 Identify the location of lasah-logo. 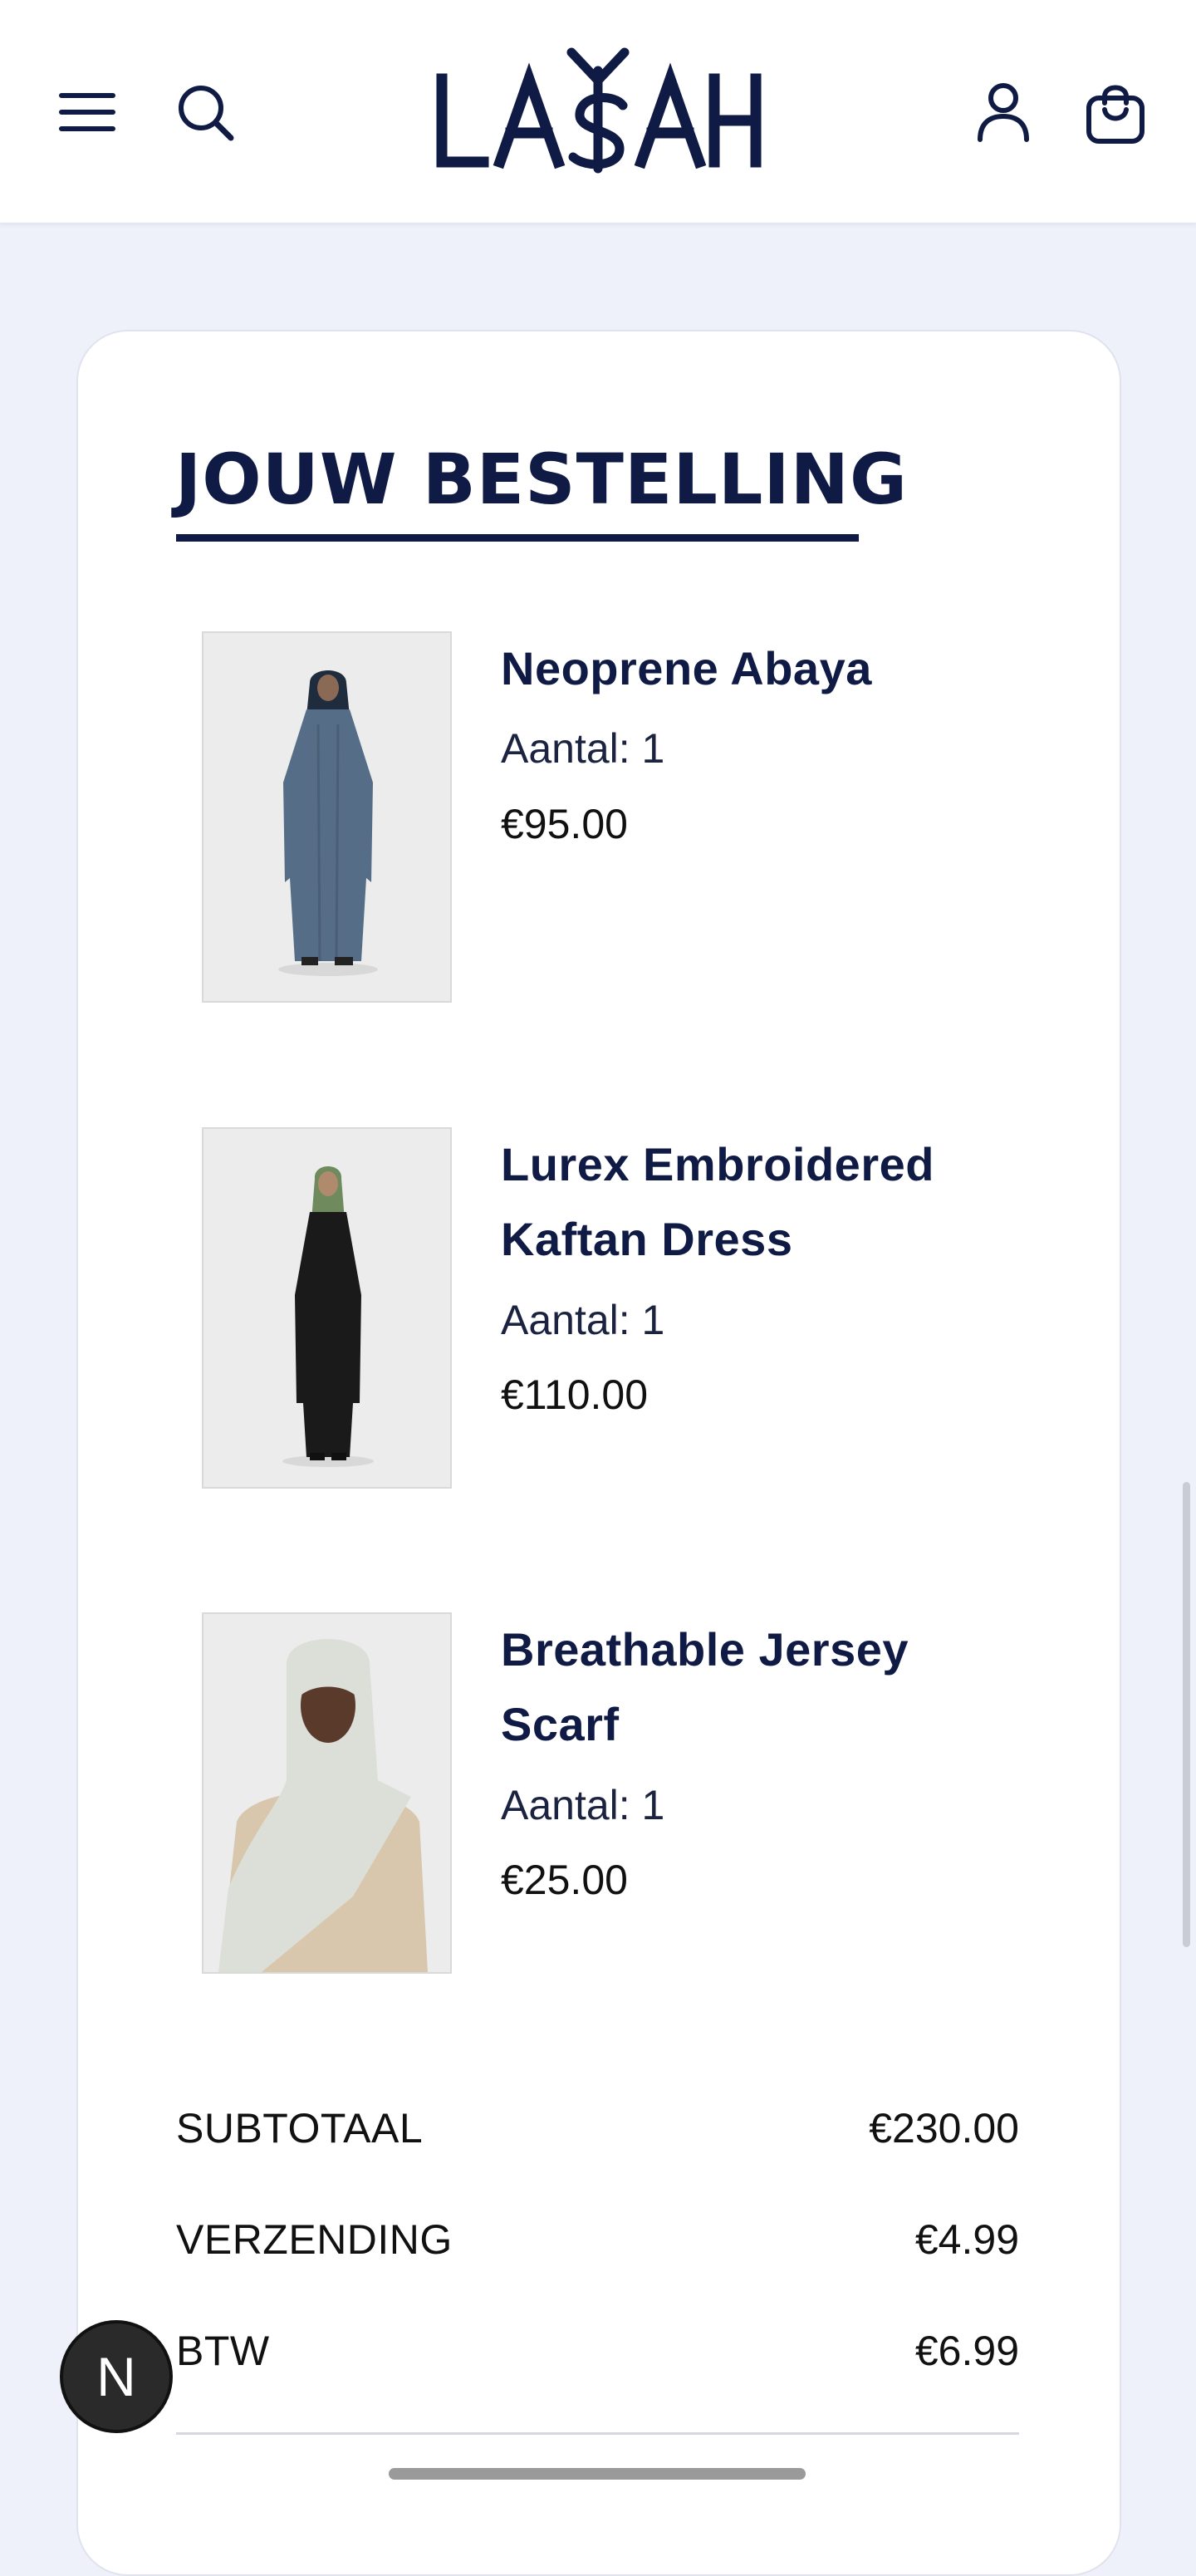
(598, 110).